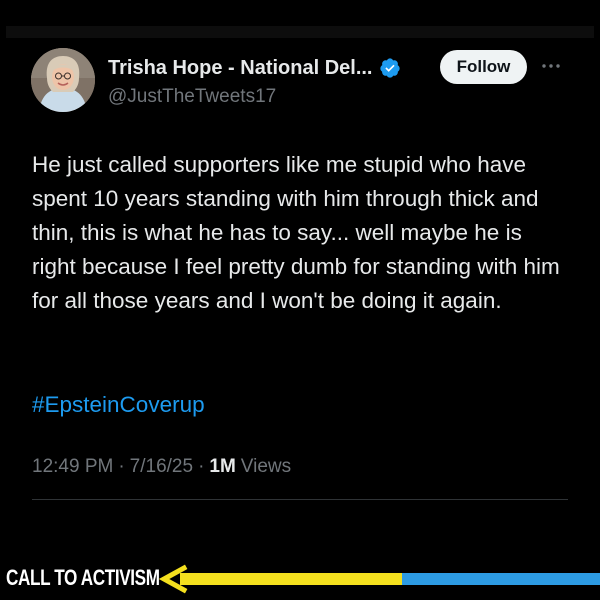 Image resolution: width=600 pixels, height=600 pixels. Describe the element at coordinates (222, 466) in the screenshot. I see `views-count: 1M` at that location.